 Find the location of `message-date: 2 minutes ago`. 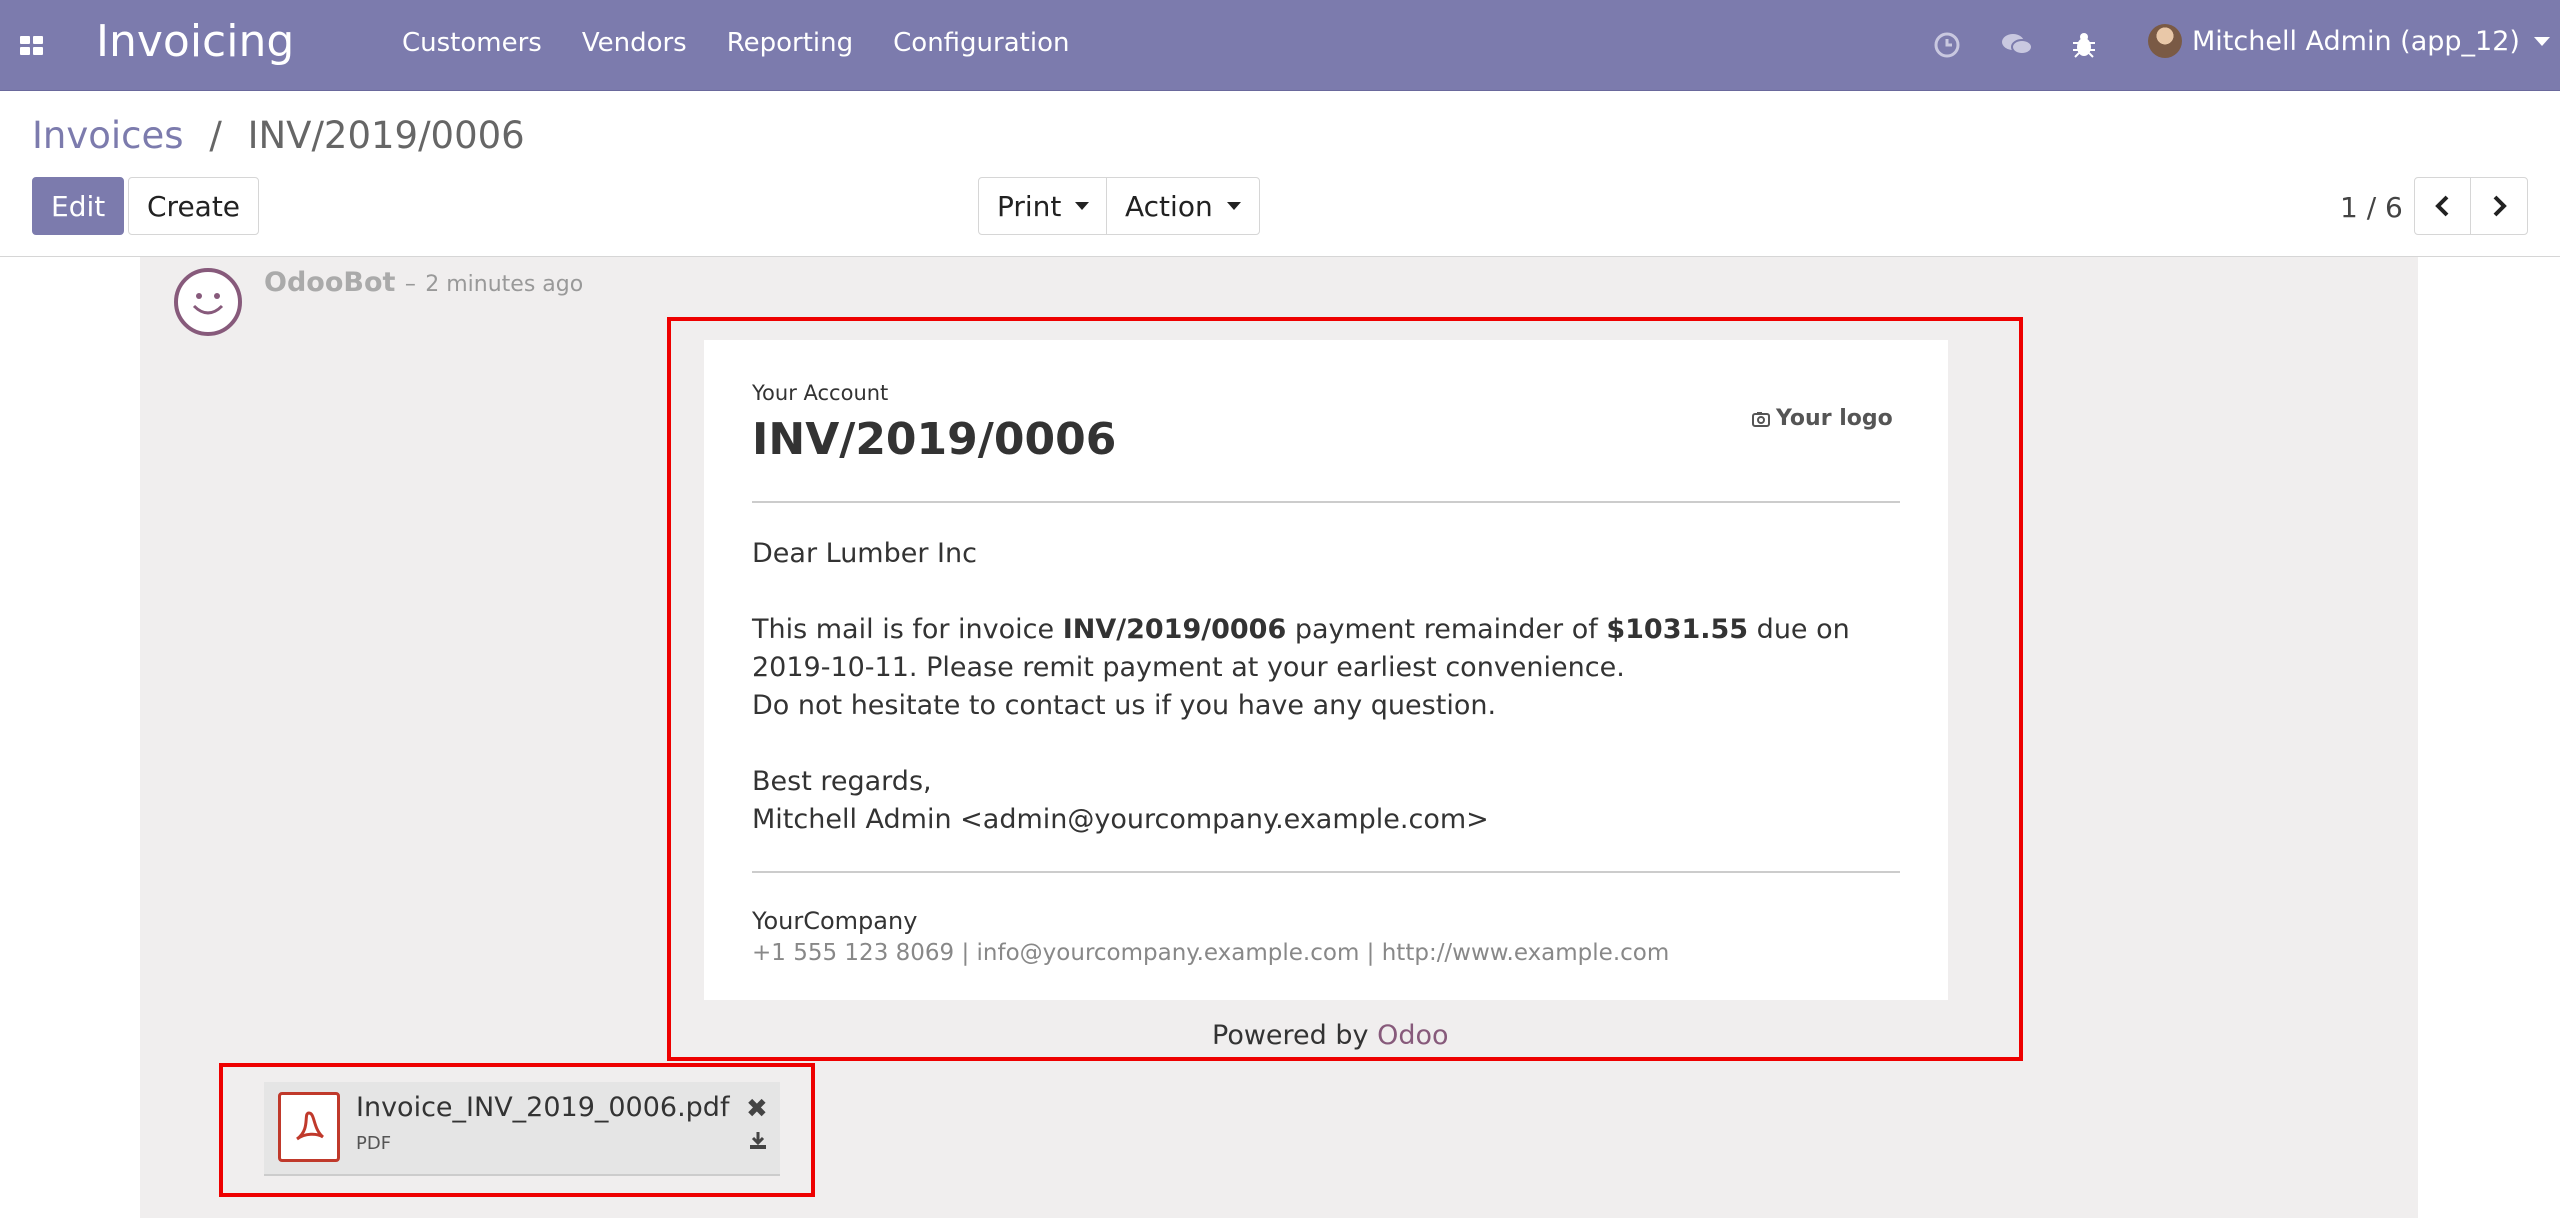

message-date: 2 minutes ago is located at coordinates (504, 284).